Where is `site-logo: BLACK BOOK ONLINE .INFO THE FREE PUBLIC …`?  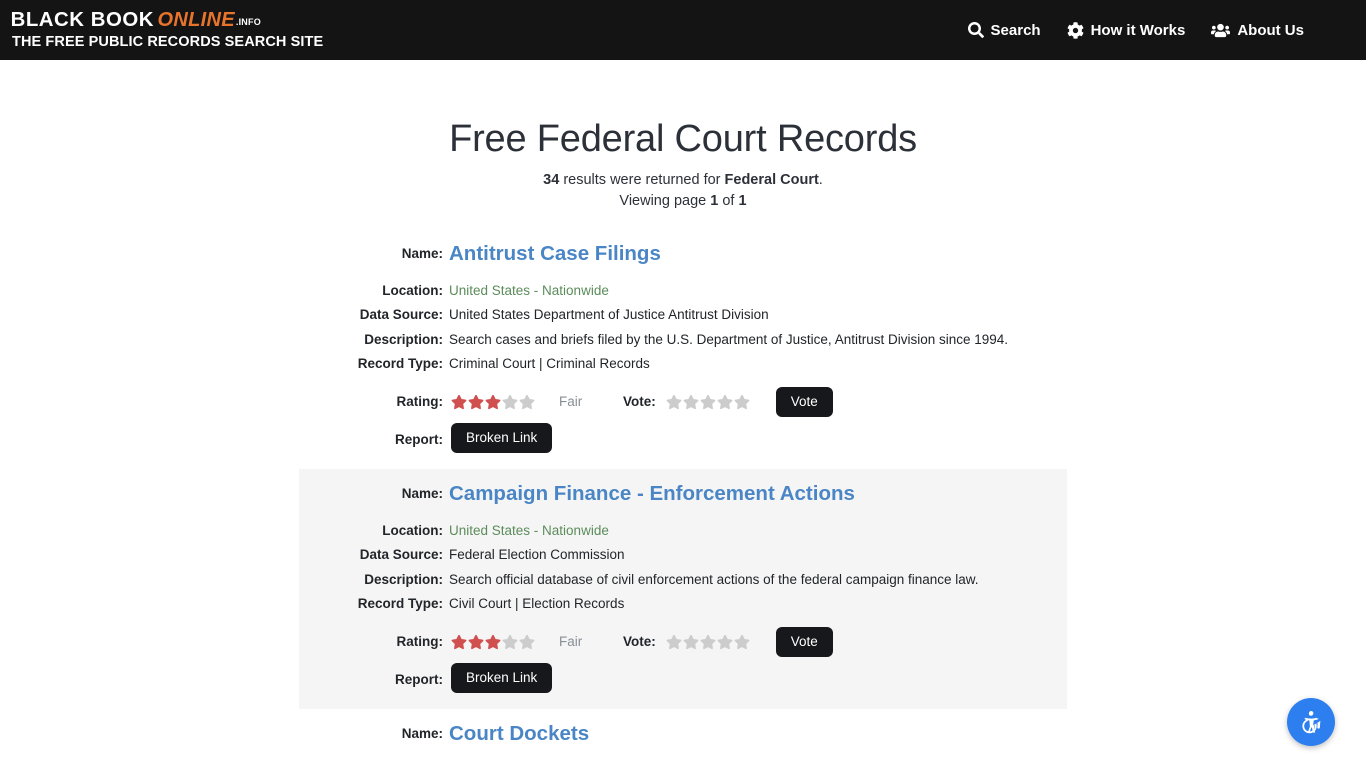
site-logo: BLACK BOOK ONLINE .INFO THE FREE PUBLIC … is located at coordinates (167, 30).